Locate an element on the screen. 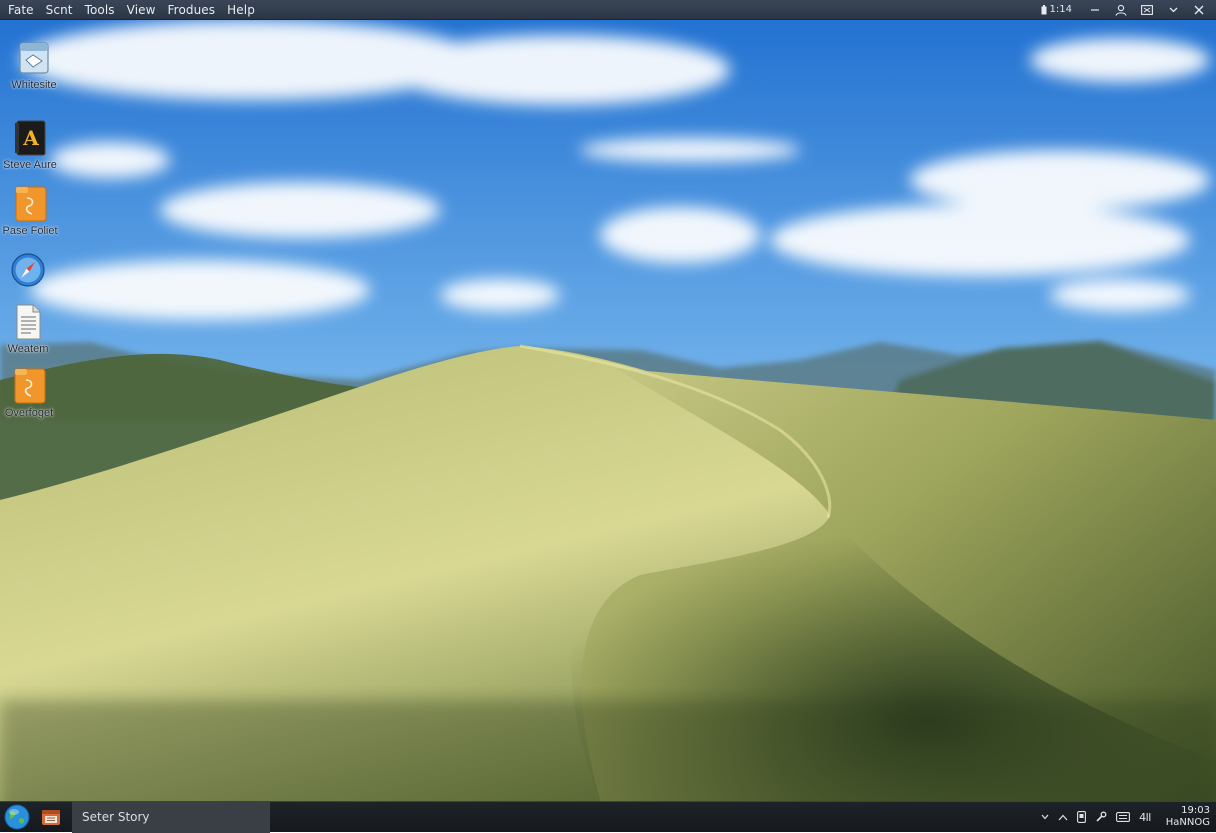  tray-keyboard-button is located at coordinates (1123, 817).